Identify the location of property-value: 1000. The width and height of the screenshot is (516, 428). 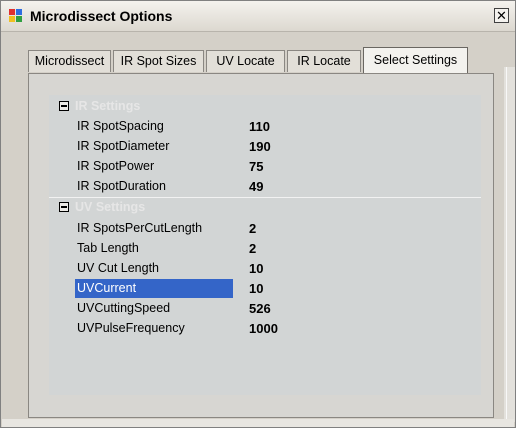
(263, 328).